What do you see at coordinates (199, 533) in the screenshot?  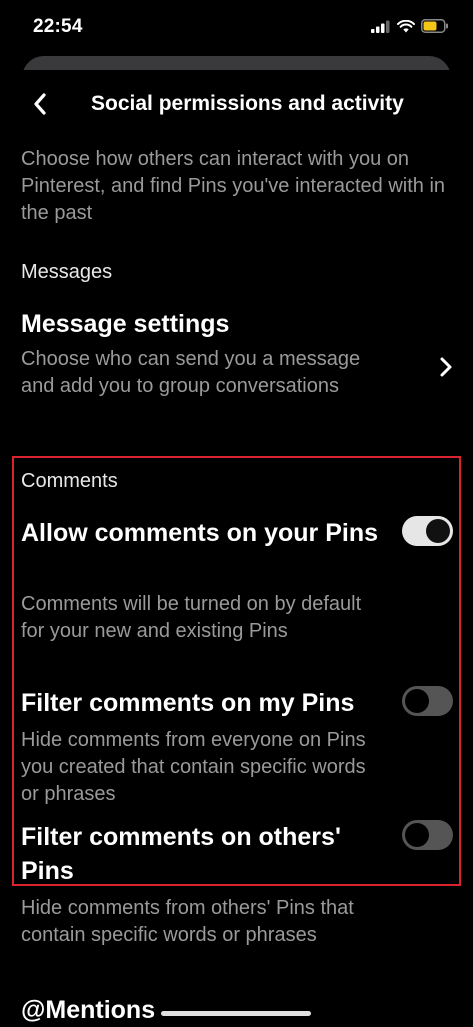 I see `allow-comments-title: Allow comments on your Pins` at bounding box center [199, 533].